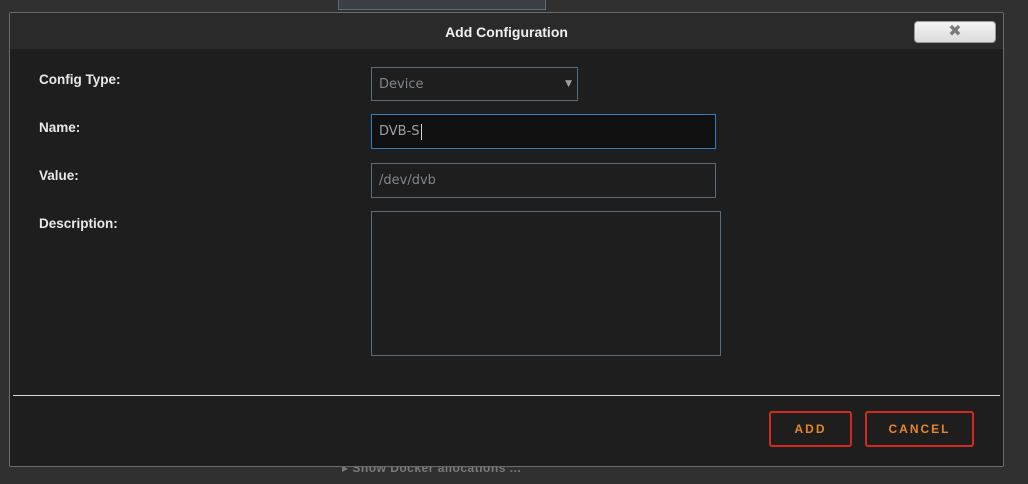 This screenshot has width=1028, height=484. Describe the element at coordinates (78, 223) in the screenshot. I see `description-label: Description:` at that location.